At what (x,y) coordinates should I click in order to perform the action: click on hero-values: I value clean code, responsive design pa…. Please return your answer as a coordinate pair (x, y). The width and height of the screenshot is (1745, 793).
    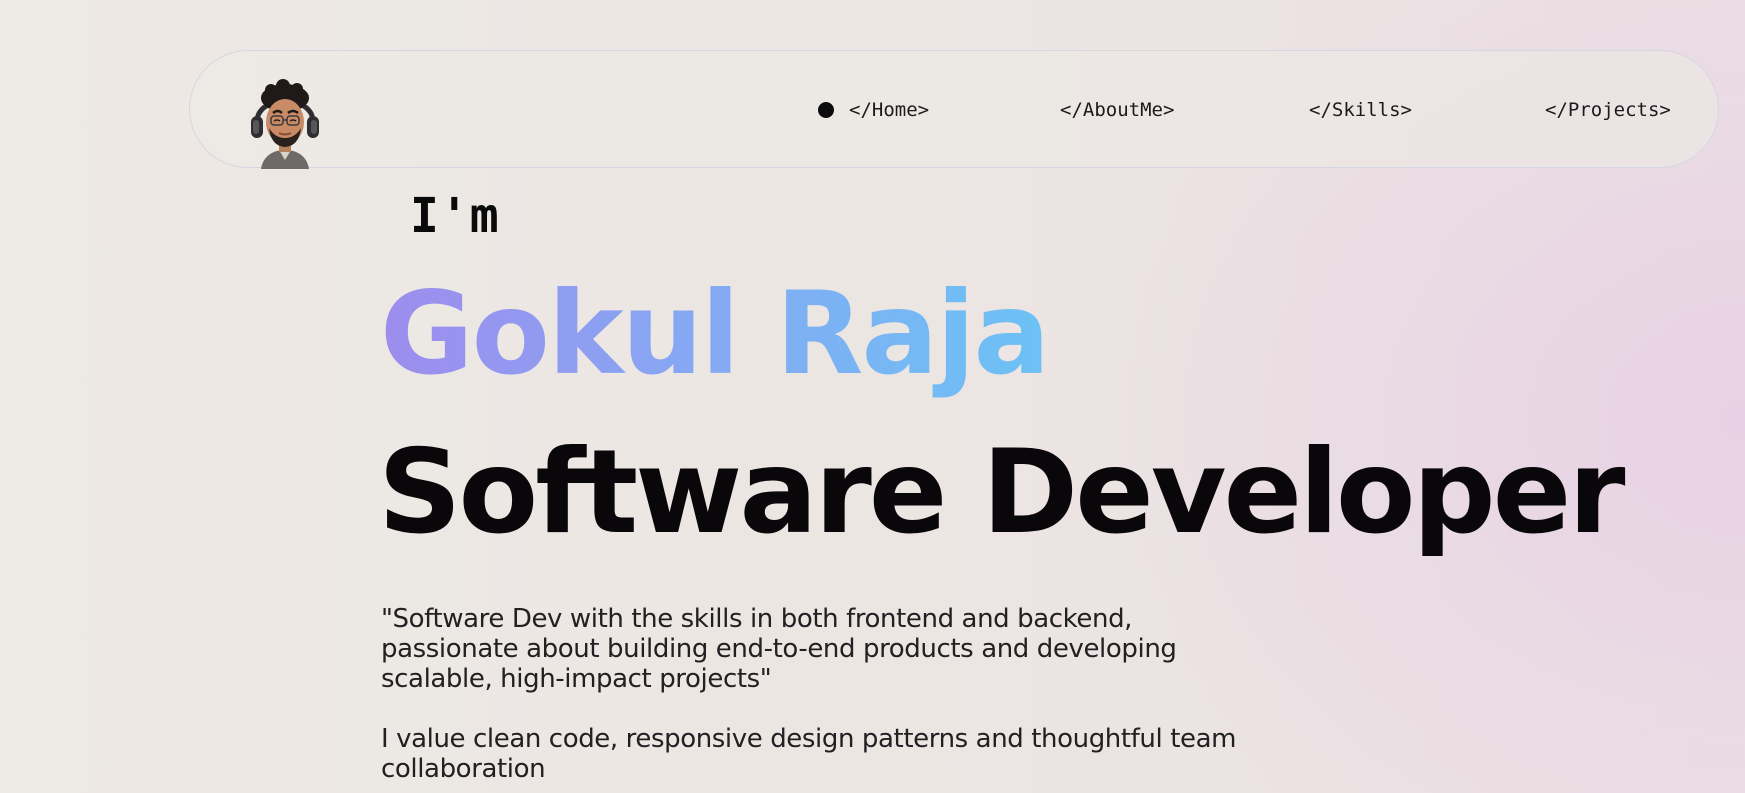
    Looking at the image, I should click on (809, 754).